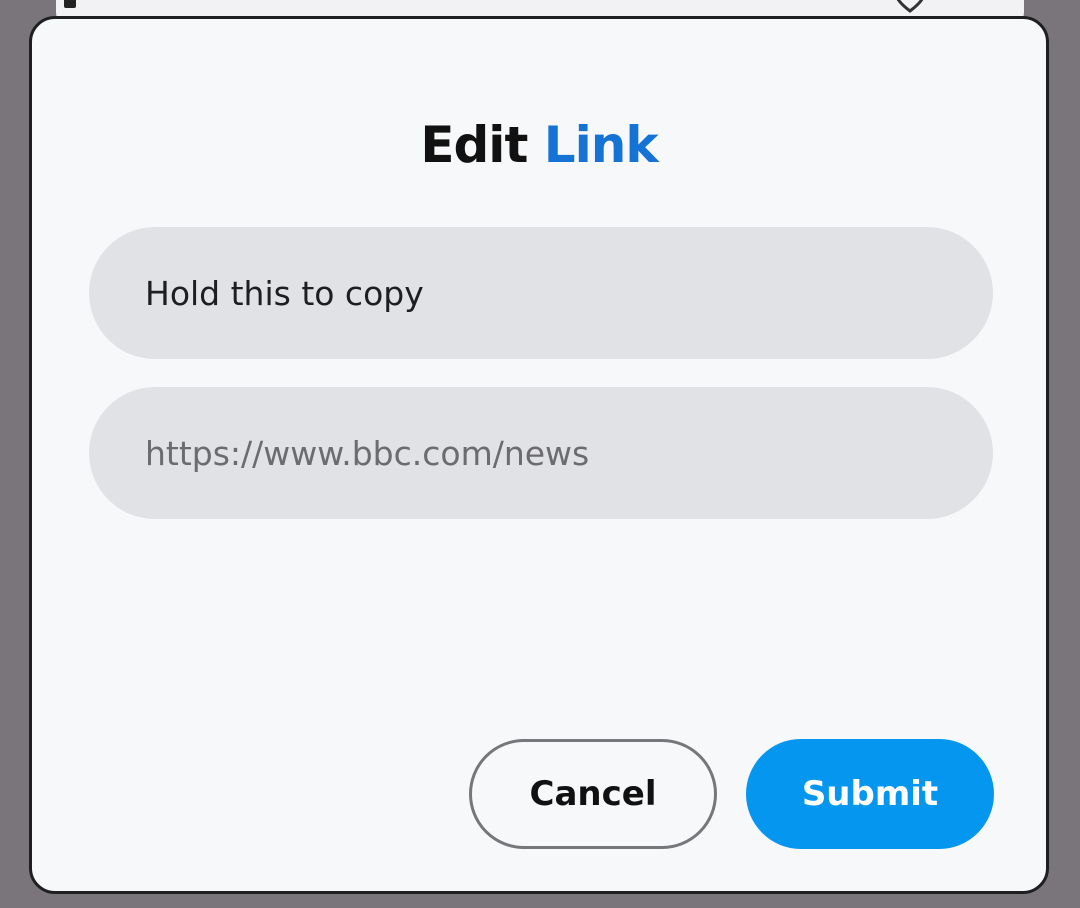 The image size is (1080, 908). I want to click on dialog-title-edit: Edit, so click(474, 145).